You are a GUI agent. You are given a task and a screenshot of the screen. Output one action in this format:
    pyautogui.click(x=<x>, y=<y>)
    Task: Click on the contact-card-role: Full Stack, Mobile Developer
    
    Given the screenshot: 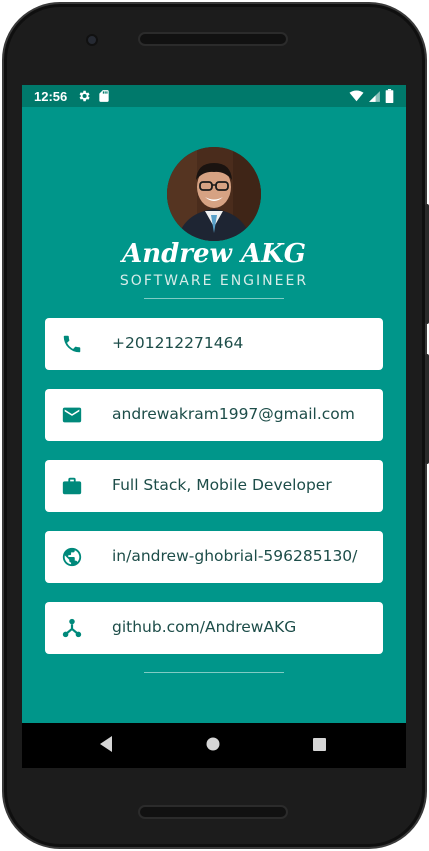 What is the action you would take?
    pyautogui.click(x=214, y=486)
    